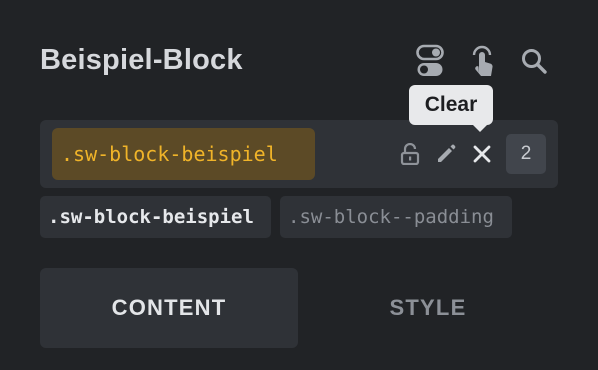 This screenshot has width=598, height=370. Describe the element at coordinates (430, 61) in the screenshot. I see `toggle-icon` at that location.